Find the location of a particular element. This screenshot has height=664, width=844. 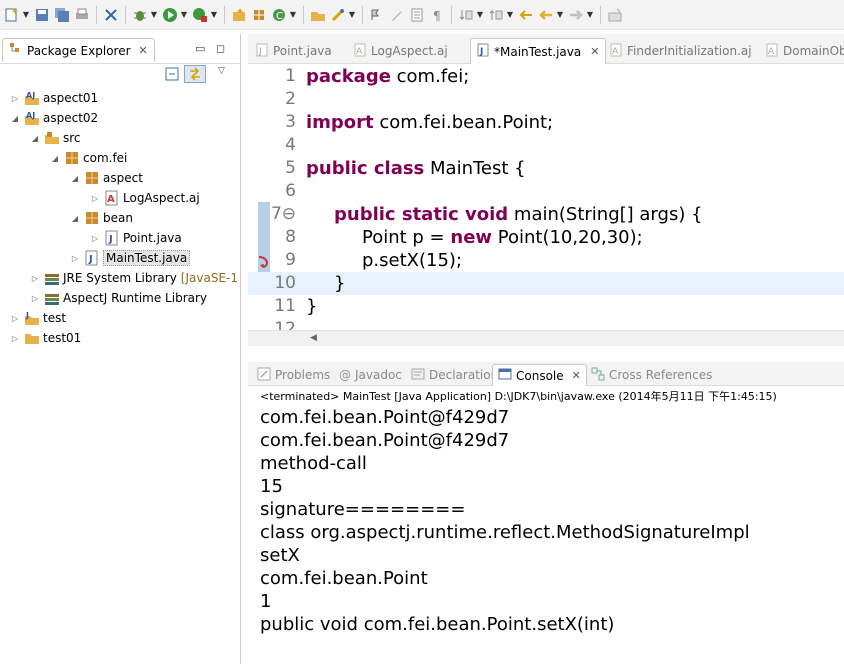

code-line-current: 10 } is located at coordinates (546, 283).